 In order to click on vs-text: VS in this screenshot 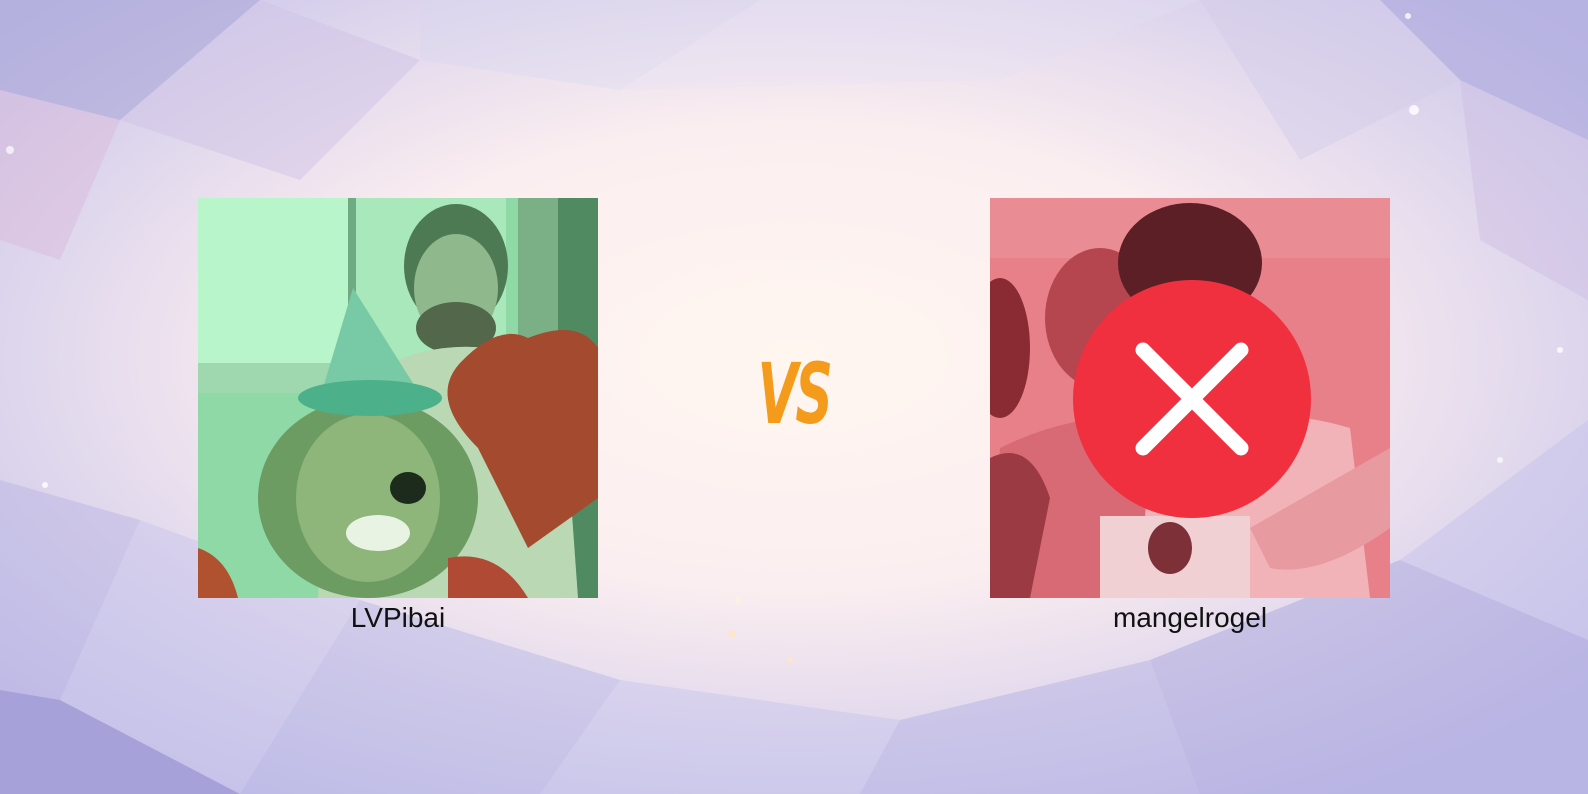, I will do `click(795, 394)`.